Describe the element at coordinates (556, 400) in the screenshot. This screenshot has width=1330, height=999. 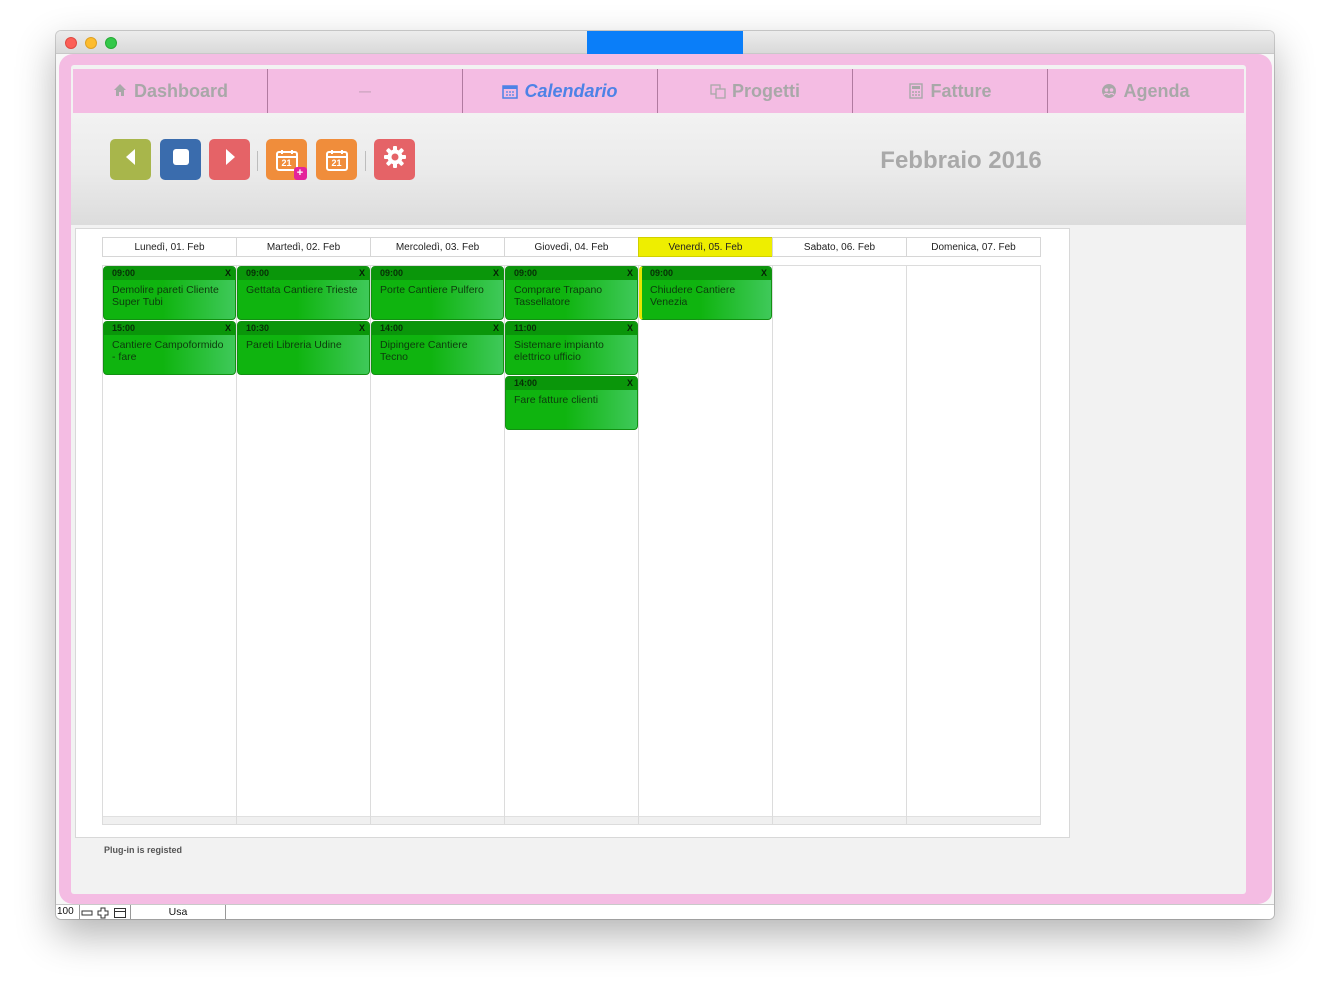
I see `event-title: Fare fatture clienti` at that location.